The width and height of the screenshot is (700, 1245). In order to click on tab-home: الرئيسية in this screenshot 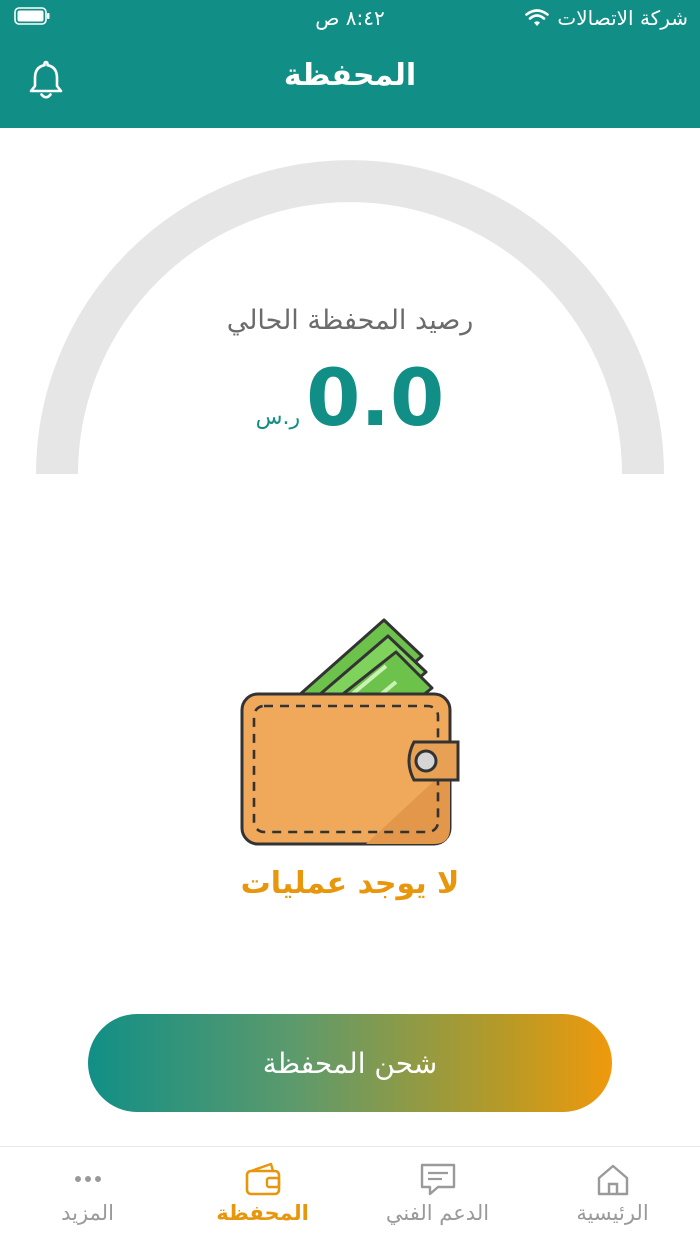, I will do `click(612, 1196)`.